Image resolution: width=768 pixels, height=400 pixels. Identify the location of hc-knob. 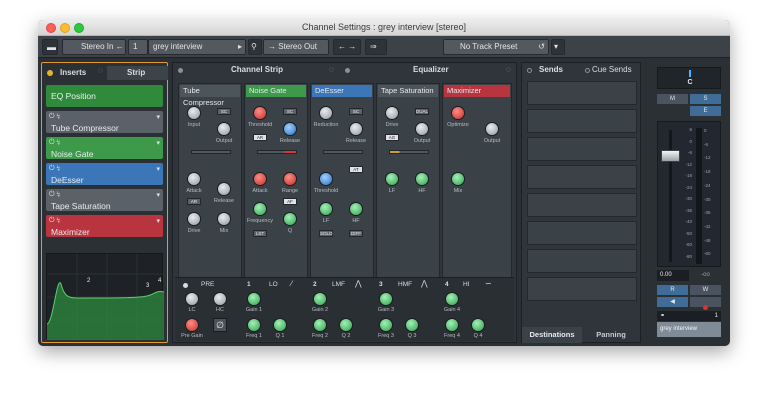
(220, 299).